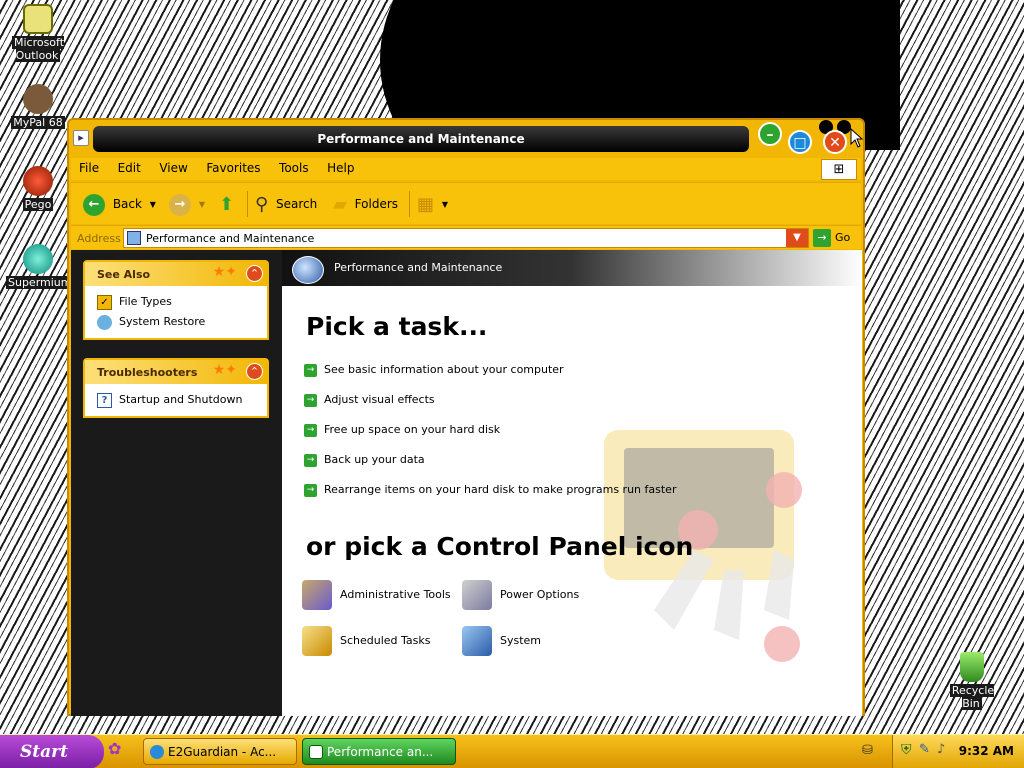 Image resolution: width=1024 pixels, height=768 pixels. I want to click on window-title: Performance and Maintenance, so click(421, 139).